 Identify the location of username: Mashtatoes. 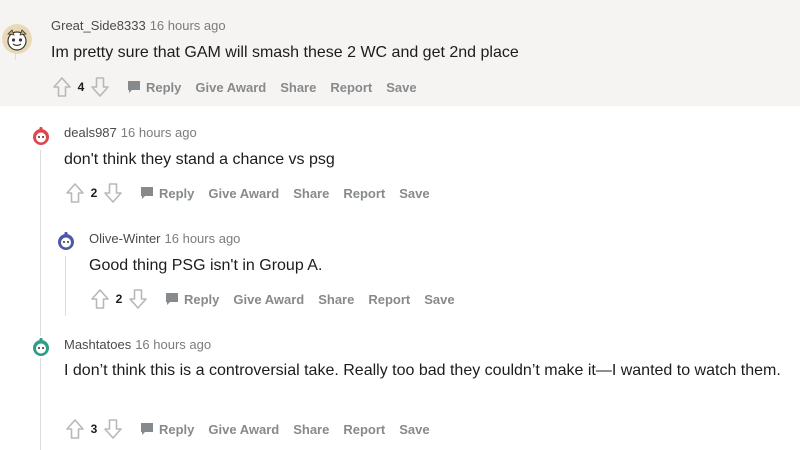
(97, 344).